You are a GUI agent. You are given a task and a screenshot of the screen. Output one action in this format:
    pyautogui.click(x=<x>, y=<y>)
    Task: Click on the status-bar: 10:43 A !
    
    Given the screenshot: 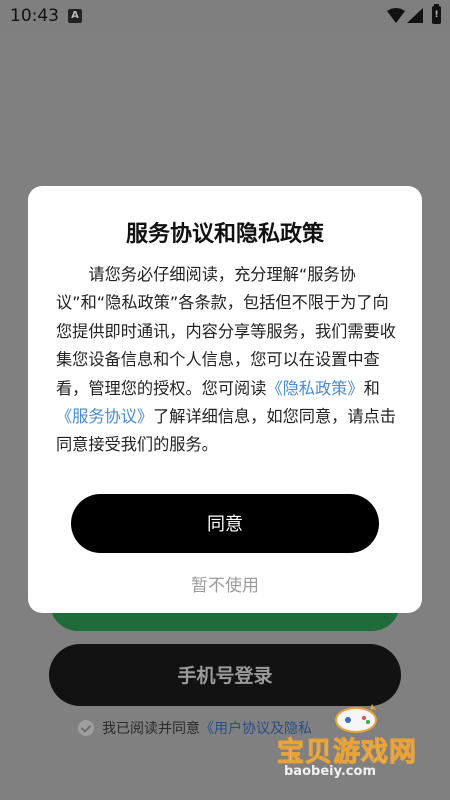 What is the action you would take?
    pyautogui.click(x=225, y=16)
    